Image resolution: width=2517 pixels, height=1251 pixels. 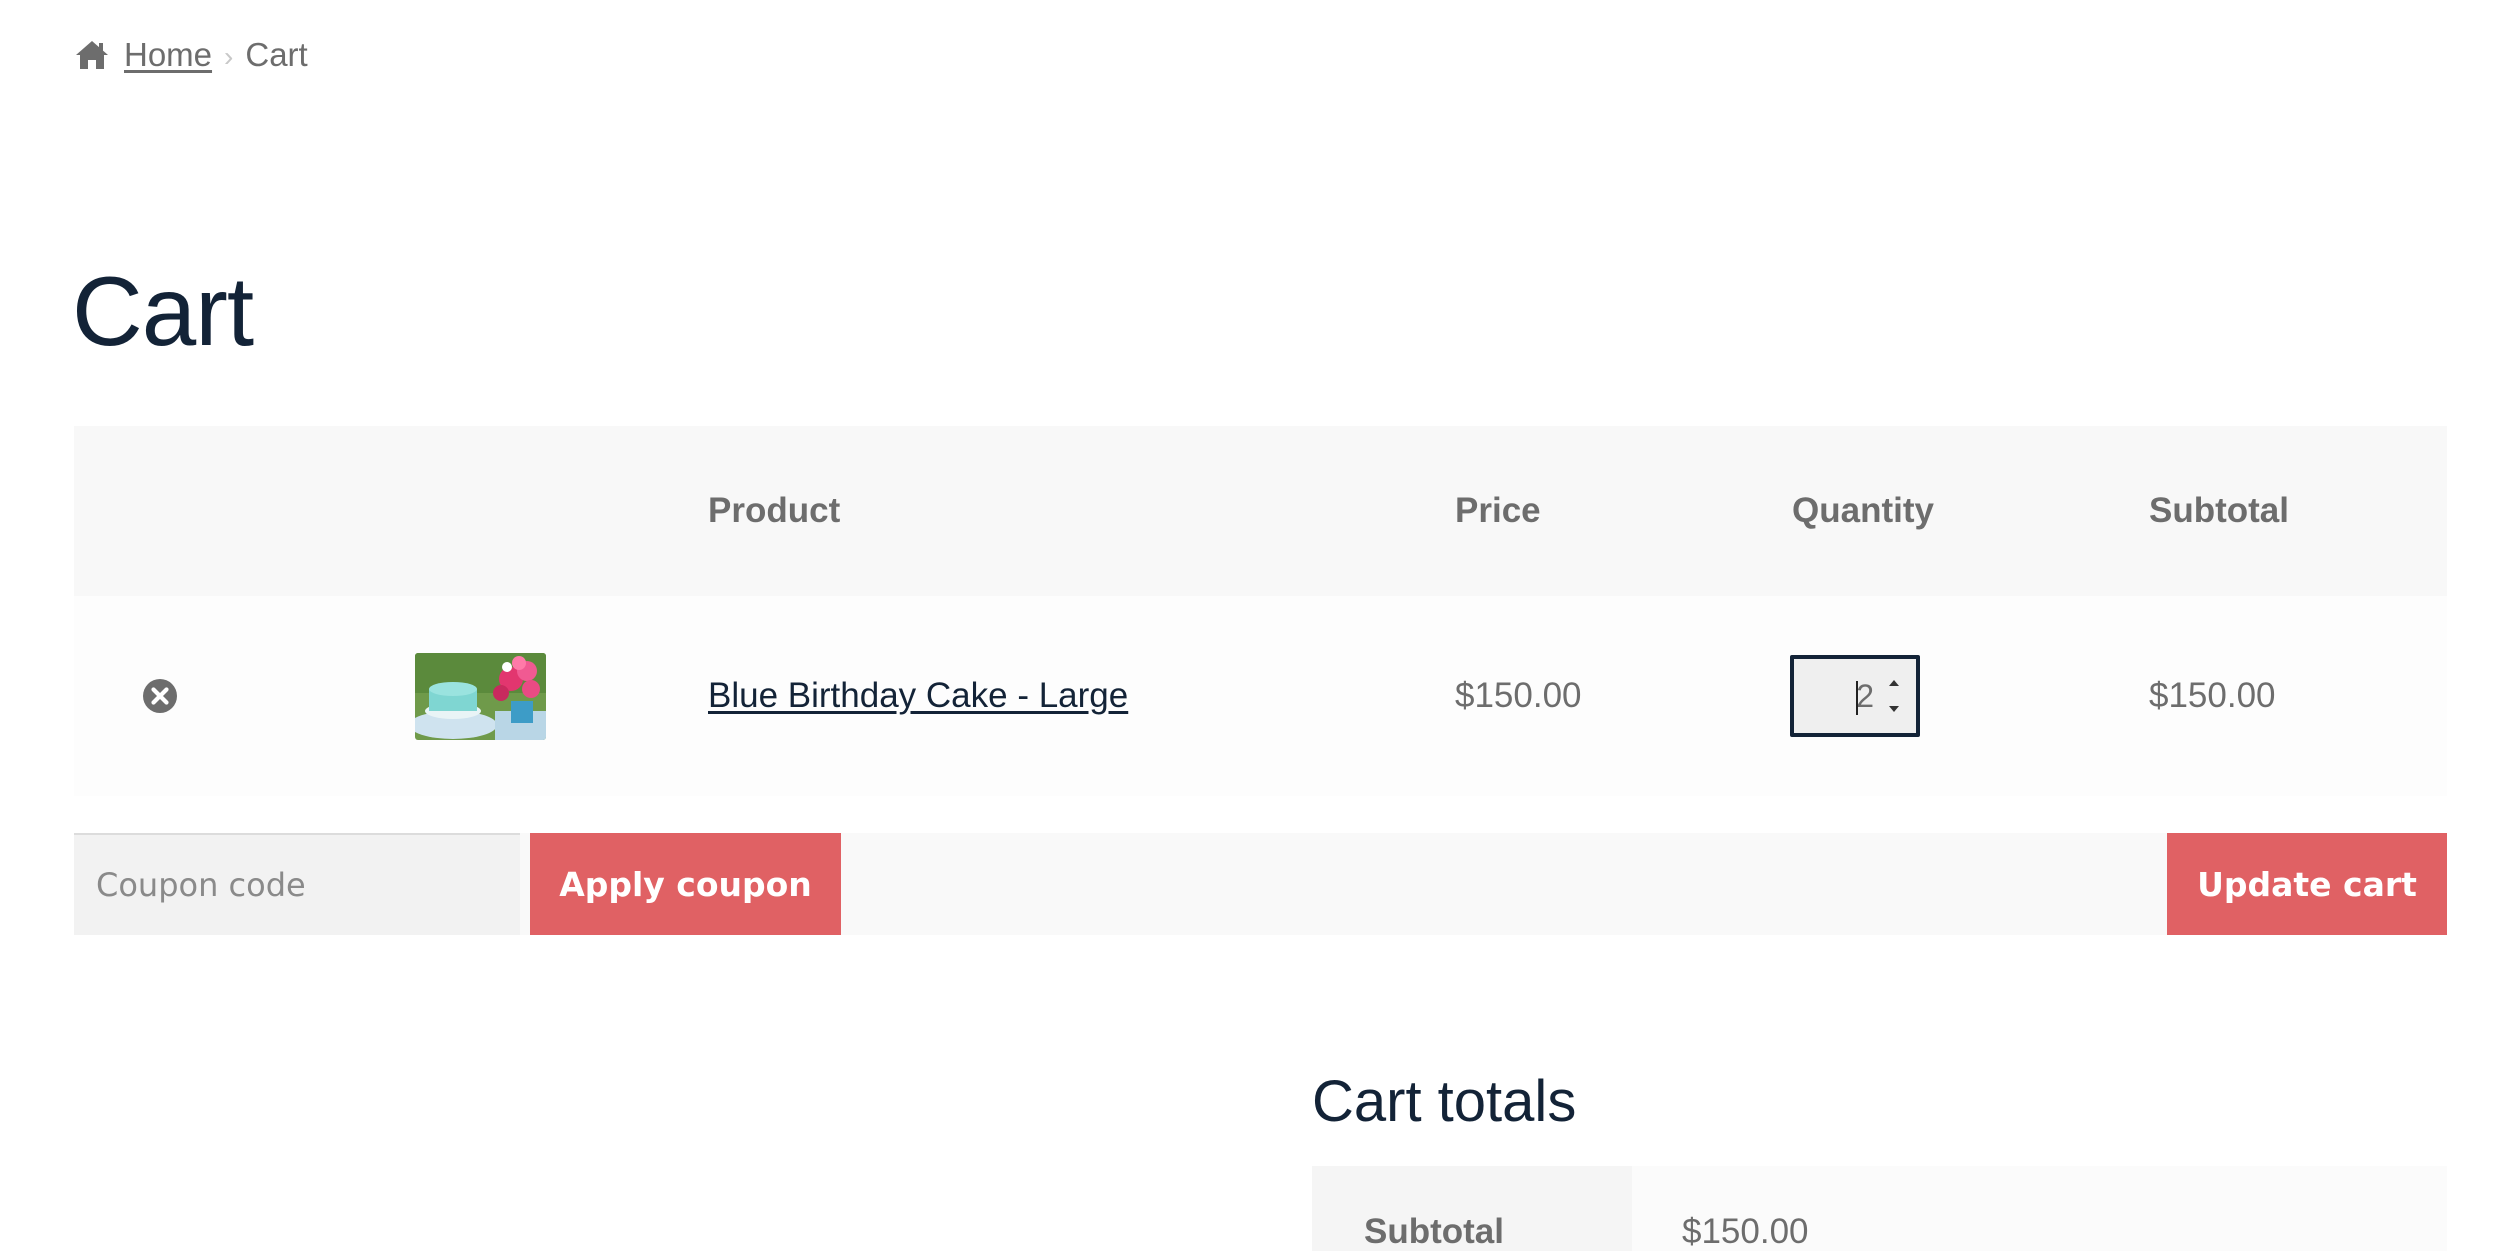 I want to click on product-link: Blue Birthday Cake - Large, so click(x=918, y=696).